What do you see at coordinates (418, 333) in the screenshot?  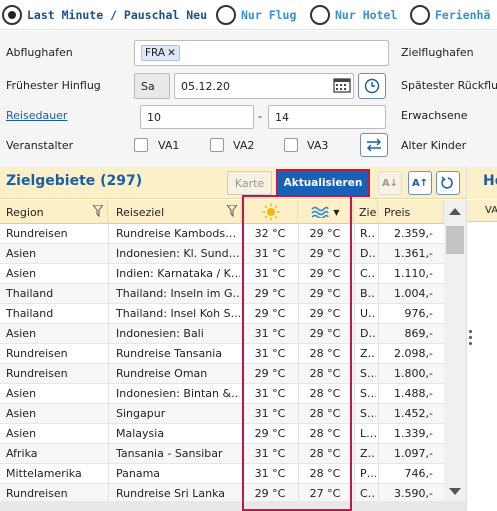 I see `cell-preis: 869,-` at bounding box center [418, 333].